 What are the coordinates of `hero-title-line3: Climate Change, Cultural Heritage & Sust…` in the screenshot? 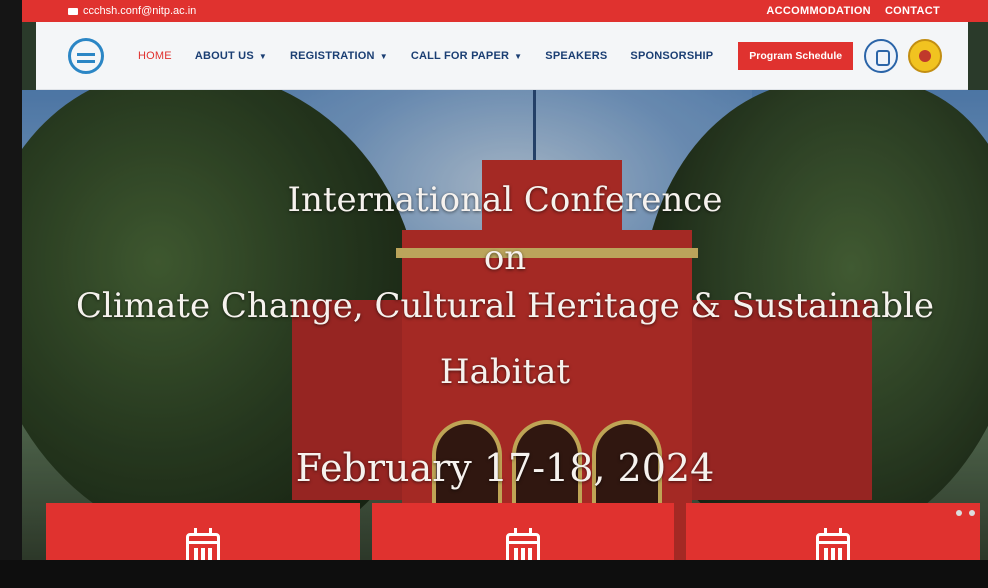 It's located at (505, 306).